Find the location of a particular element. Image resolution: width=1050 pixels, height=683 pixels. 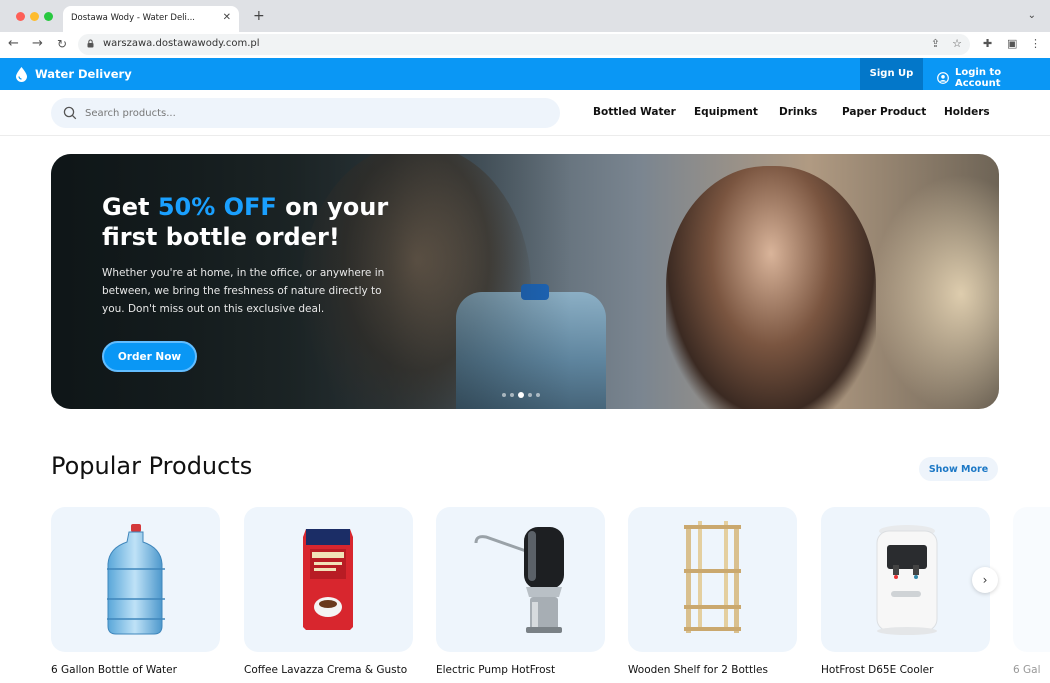

forward-arrow-icon: → is located at coordinates (37, 44).